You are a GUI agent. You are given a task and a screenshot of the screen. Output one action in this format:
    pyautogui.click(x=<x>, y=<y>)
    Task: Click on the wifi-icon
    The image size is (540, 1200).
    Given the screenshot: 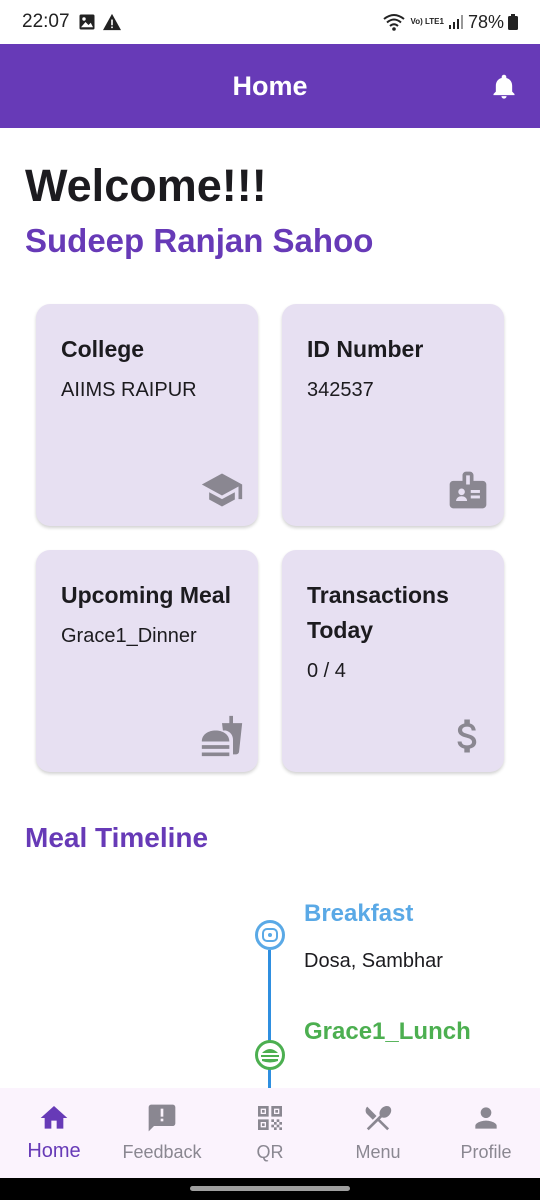 What is the action you would take?
    pyautogui.click(x=394, y=22)
    